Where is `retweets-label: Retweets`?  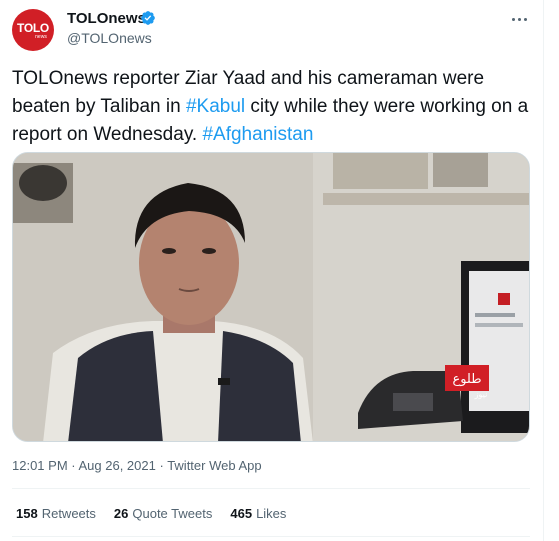 retweets-label: Retweets is located at coordinates (68, 513).